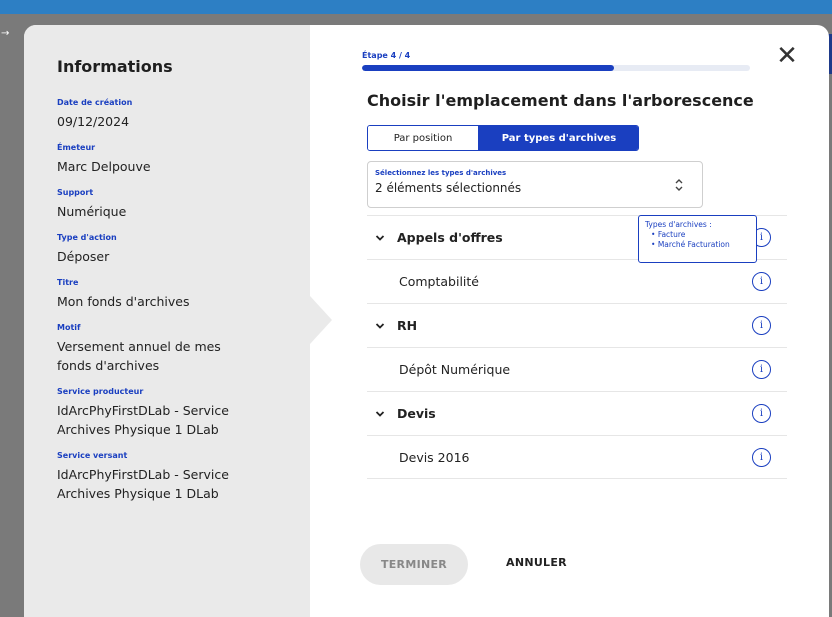  Describe the element at coordinates (183, 204) in the screenshot. I see `info-item: Support Numérique` at that location.